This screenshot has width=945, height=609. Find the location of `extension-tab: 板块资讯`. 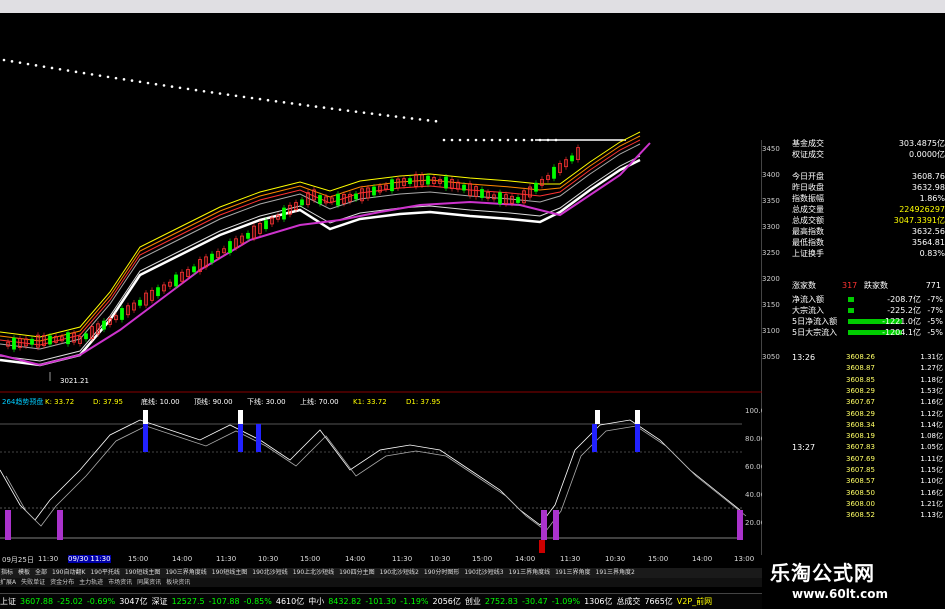

extension-tab: 板块资讯 is located at coordinates (178, 582).